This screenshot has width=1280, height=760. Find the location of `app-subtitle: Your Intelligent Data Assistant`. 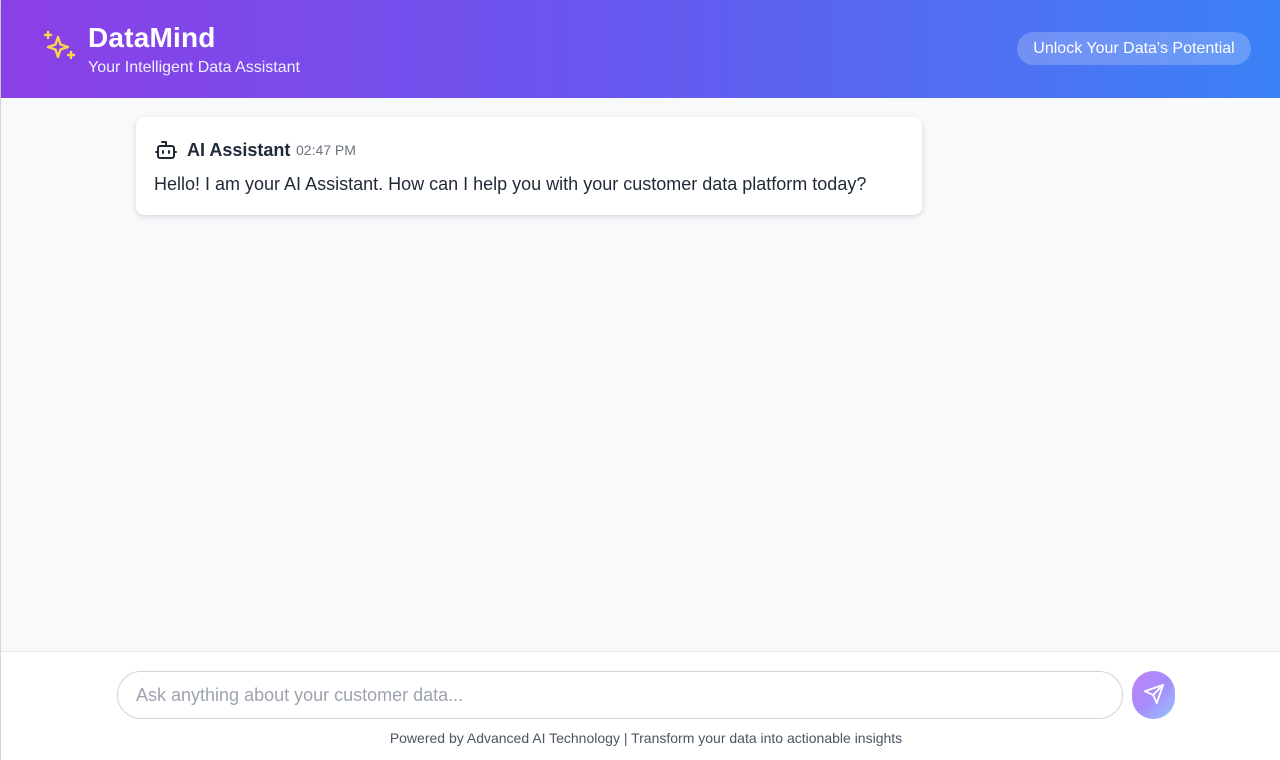

app-subtitle: Your Intelligent Data Assistant is located at coordinates (194, 67).